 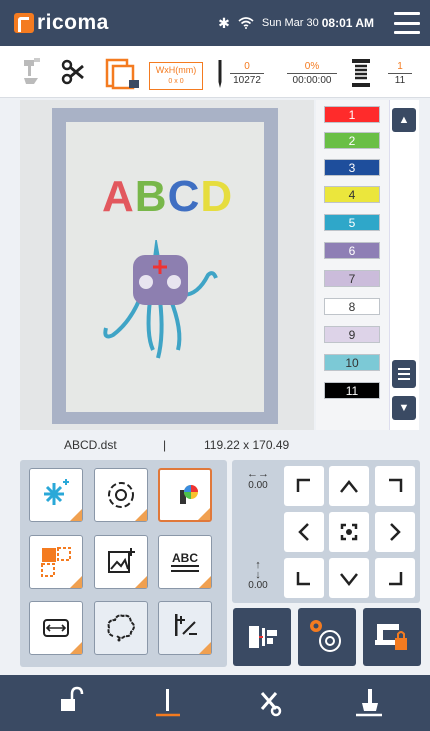 I want to click on design-dimensions: WxH(mm) 0 x 0, so click(x=176, y=76).